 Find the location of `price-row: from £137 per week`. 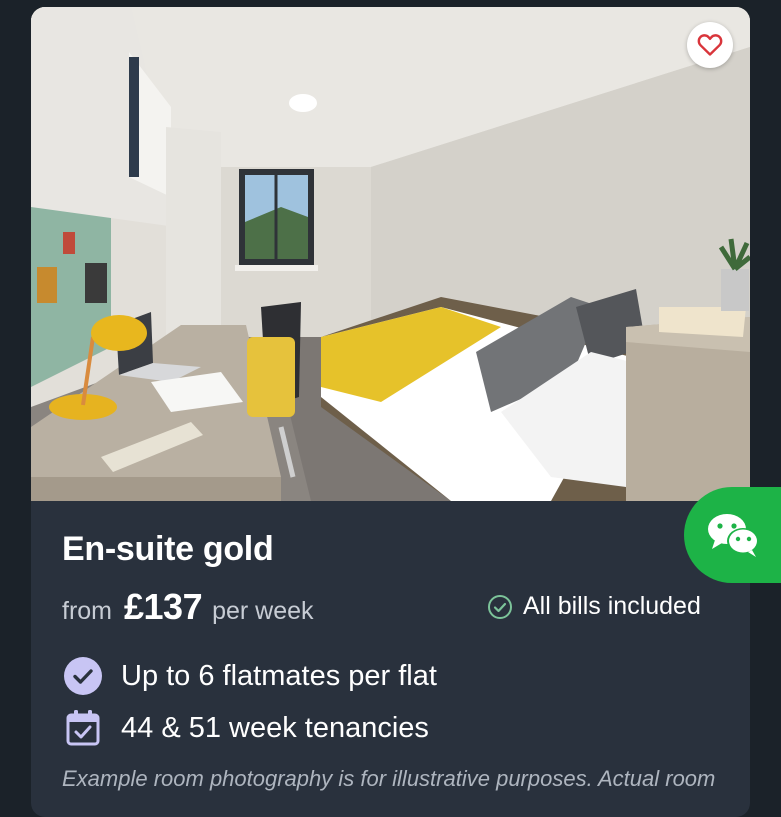

price-row: from £137 per week is located at coordinates (188, 607).